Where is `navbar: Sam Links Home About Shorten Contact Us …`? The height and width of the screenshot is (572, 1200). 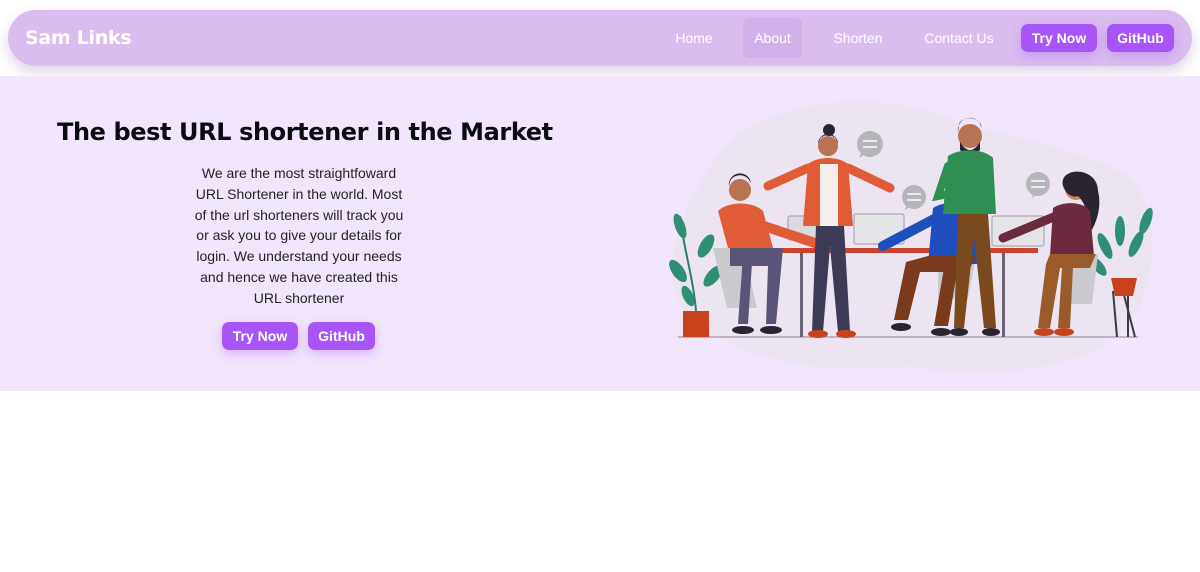
navbar: Sam Links Home About Shorten Contact Us … is located at coordinates (600, 38).